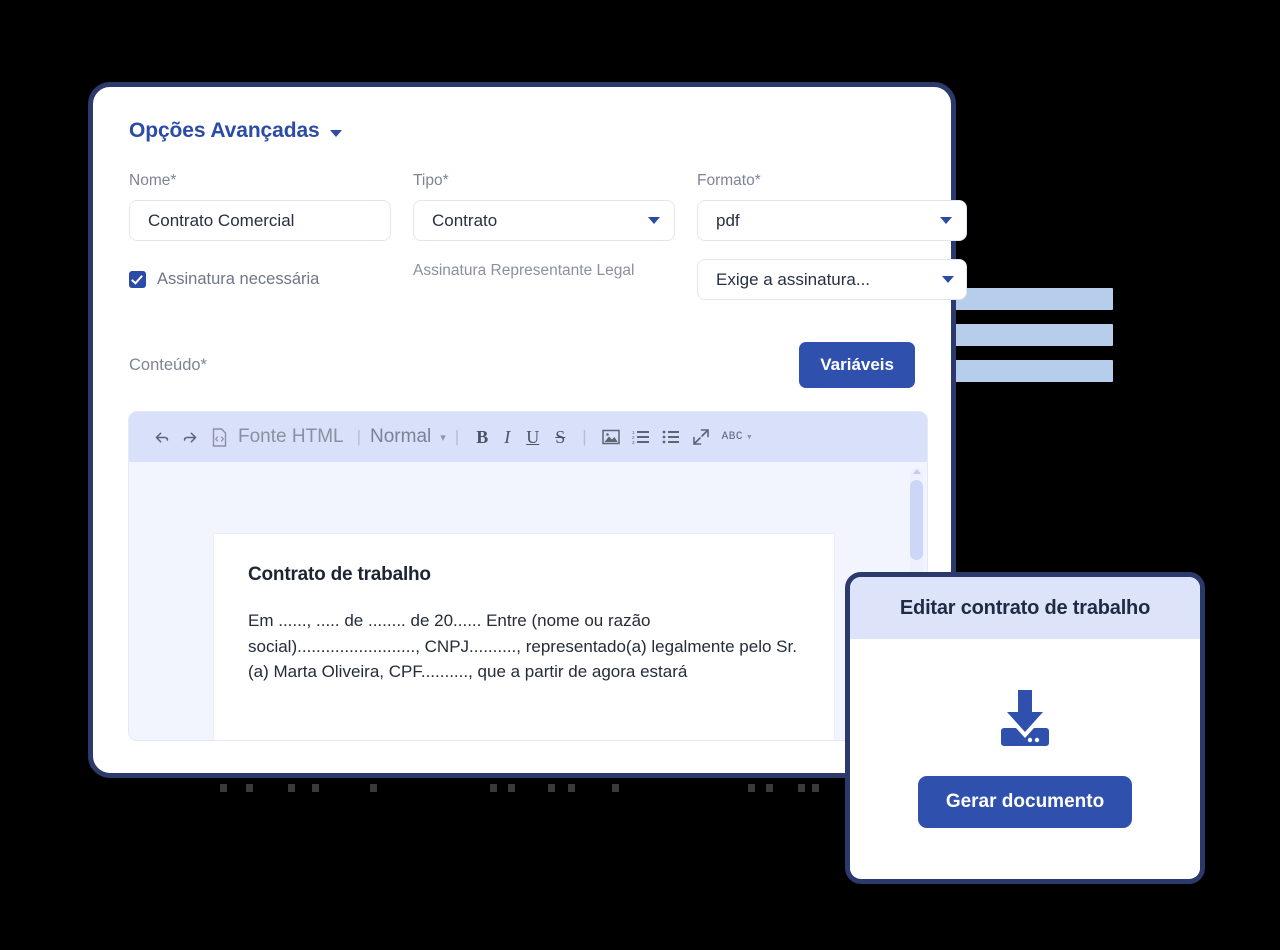  Describe the element at coordinates (671, 437) in the screenshot. I see `bullet-list-icon` at that location.